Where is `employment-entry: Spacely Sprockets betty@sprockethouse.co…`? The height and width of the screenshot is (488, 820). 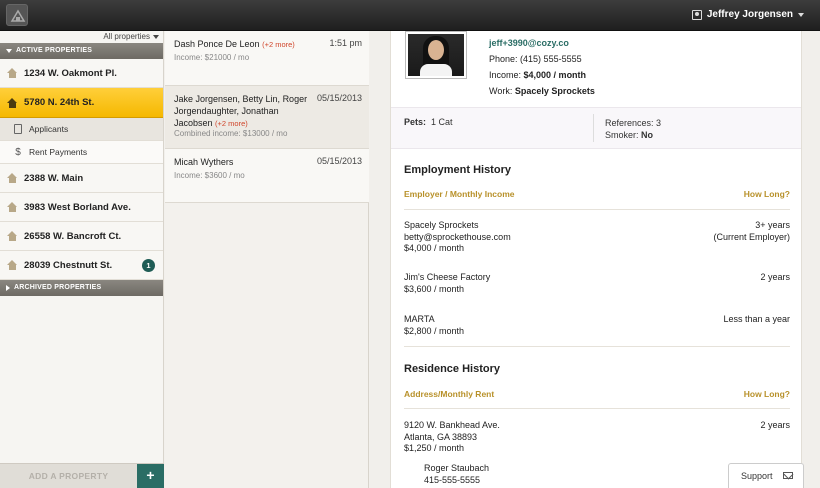
employment-entry: Spacely Sprockets betty@sprockethouse.co… is located at coordinates (597, 236).